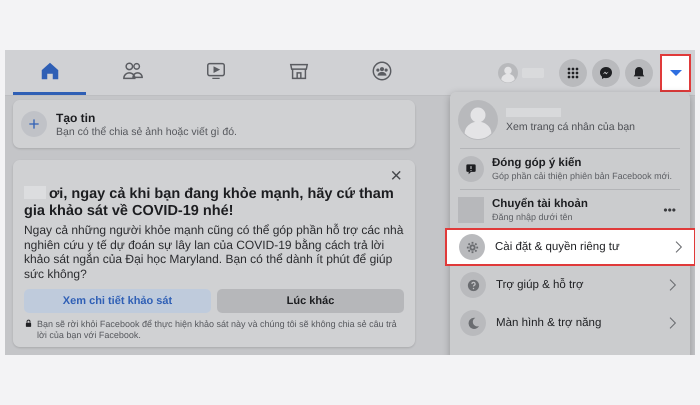 The width and height of the screenshot is (700, 405). I want to click on messenger-button, so click(606, 72).